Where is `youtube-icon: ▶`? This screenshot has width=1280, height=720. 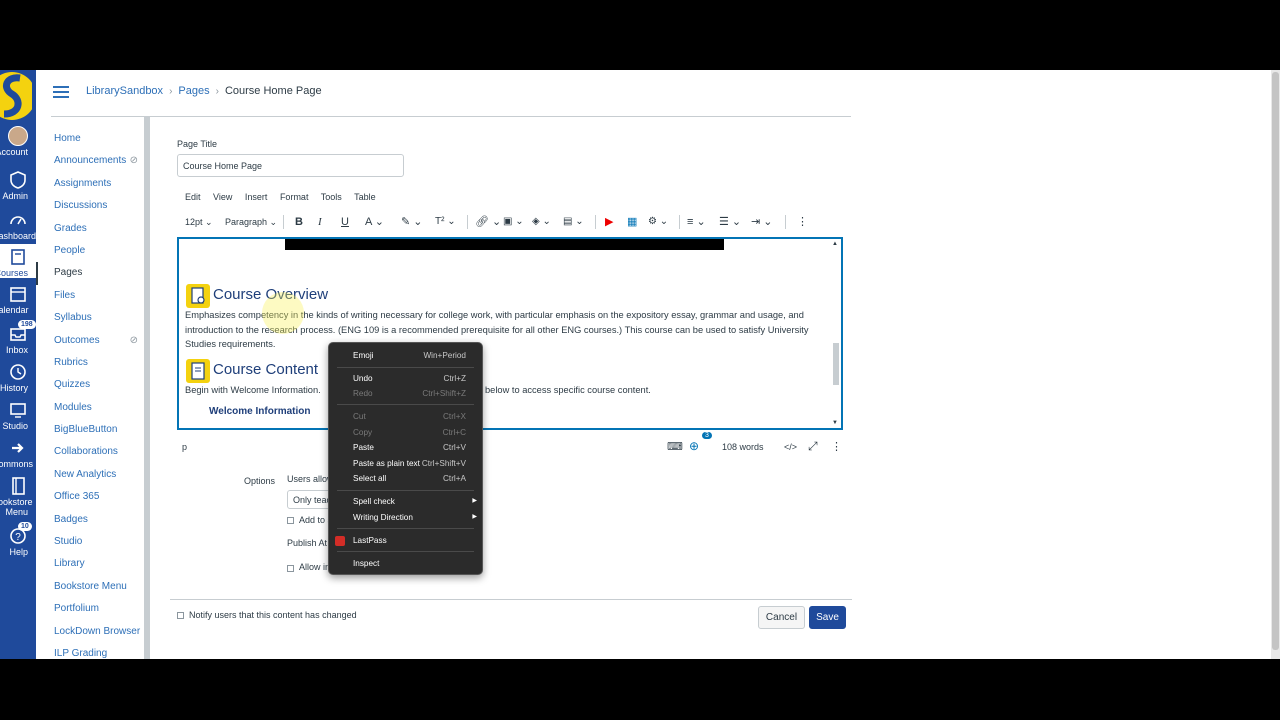 youtube-icon: ▶ is located at coordinates (609, 222).